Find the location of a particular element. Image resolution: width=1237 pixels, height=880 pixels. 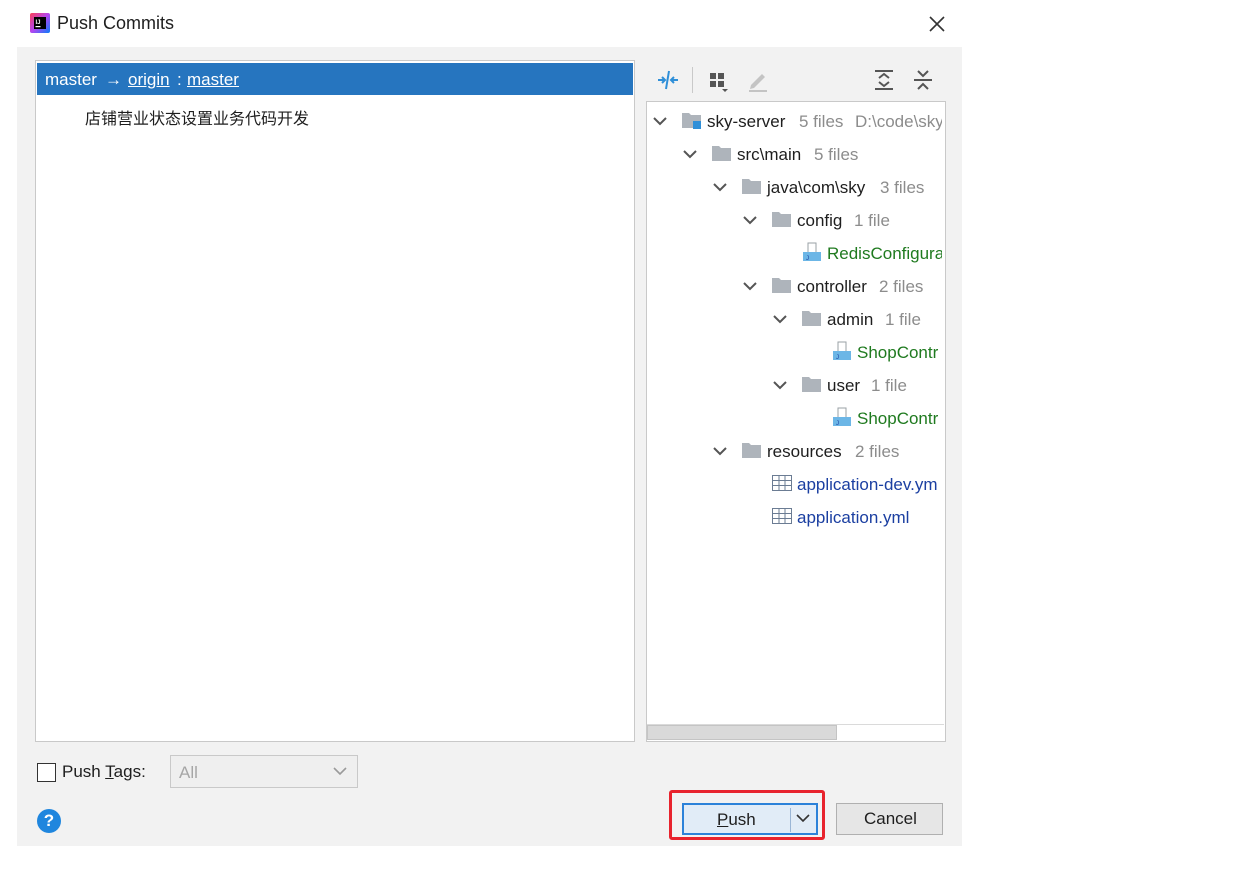

push-tags-label: Push Tags: is located at coordinates (104, 771).